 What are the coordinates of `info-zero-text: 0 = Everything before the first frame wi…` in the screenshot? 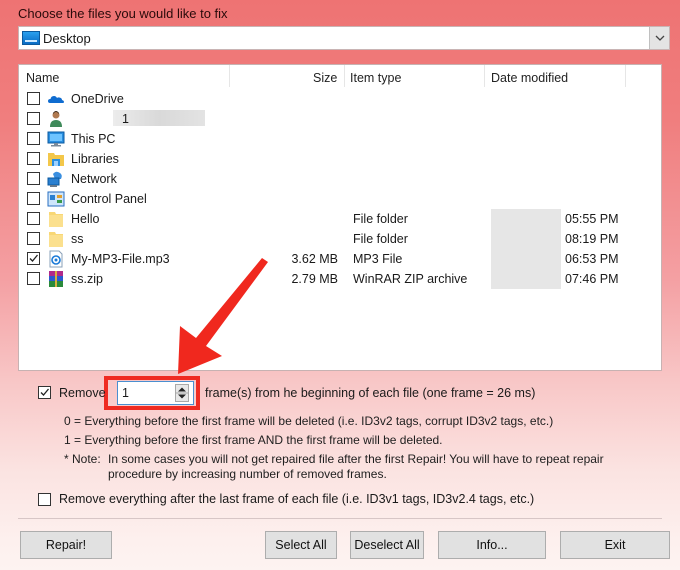 It's located at (309, 421).